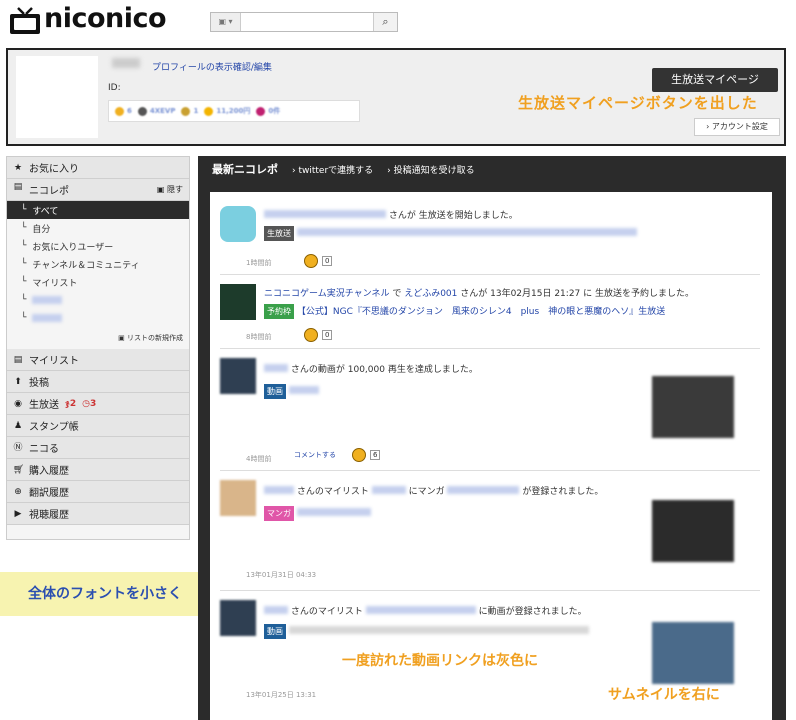  What do you see at coordinates (142, 111) in the screenshot?
I see `person-icon` at bounding box center [142, 111].